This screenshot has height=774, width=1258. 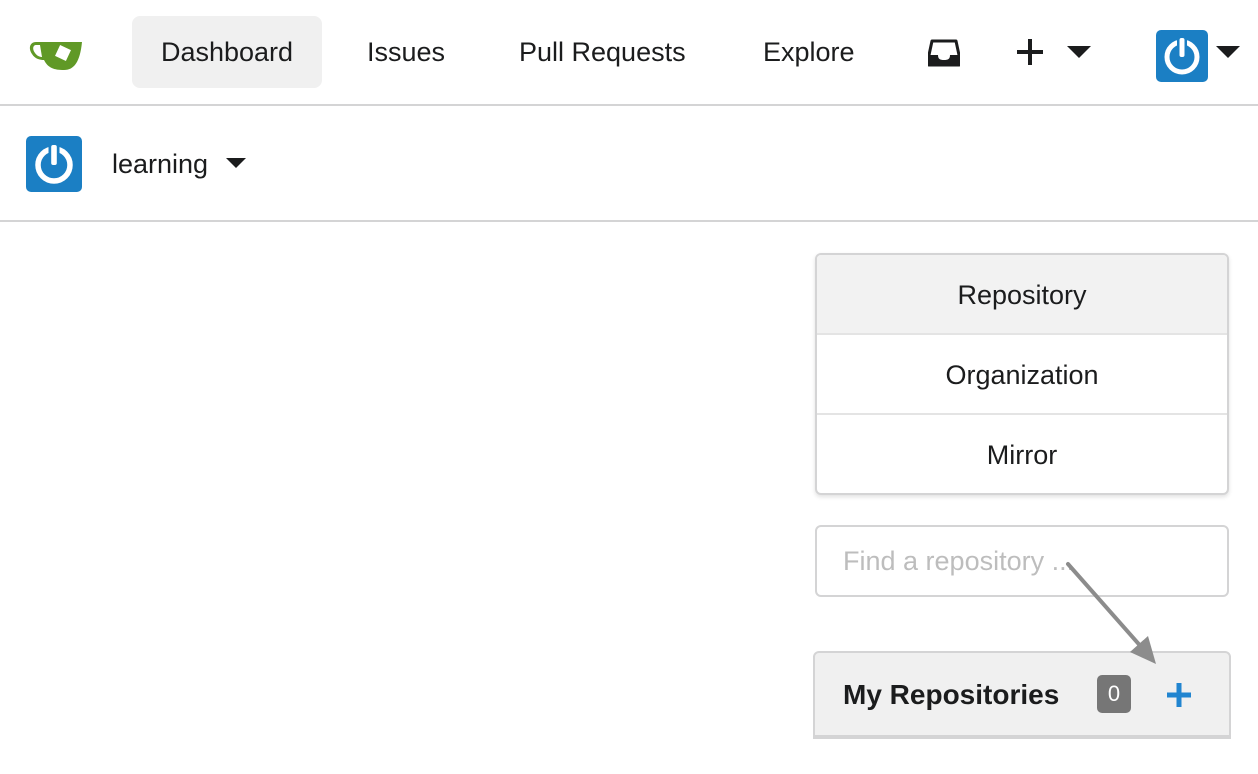 What do you see at coordinates (1179, 695) in the screenshot?
I see `add-repository-plus-icon` at bounding box center [1179, 695].